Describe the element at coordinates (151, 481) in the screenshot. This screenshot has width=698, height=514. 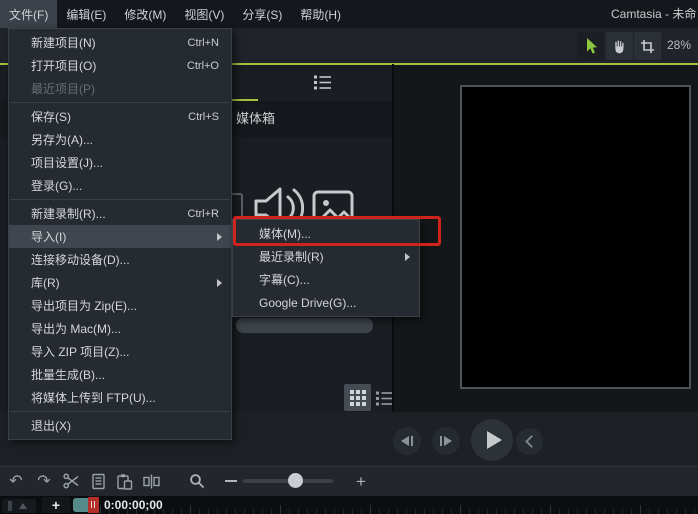
I see `split-button` at that location.